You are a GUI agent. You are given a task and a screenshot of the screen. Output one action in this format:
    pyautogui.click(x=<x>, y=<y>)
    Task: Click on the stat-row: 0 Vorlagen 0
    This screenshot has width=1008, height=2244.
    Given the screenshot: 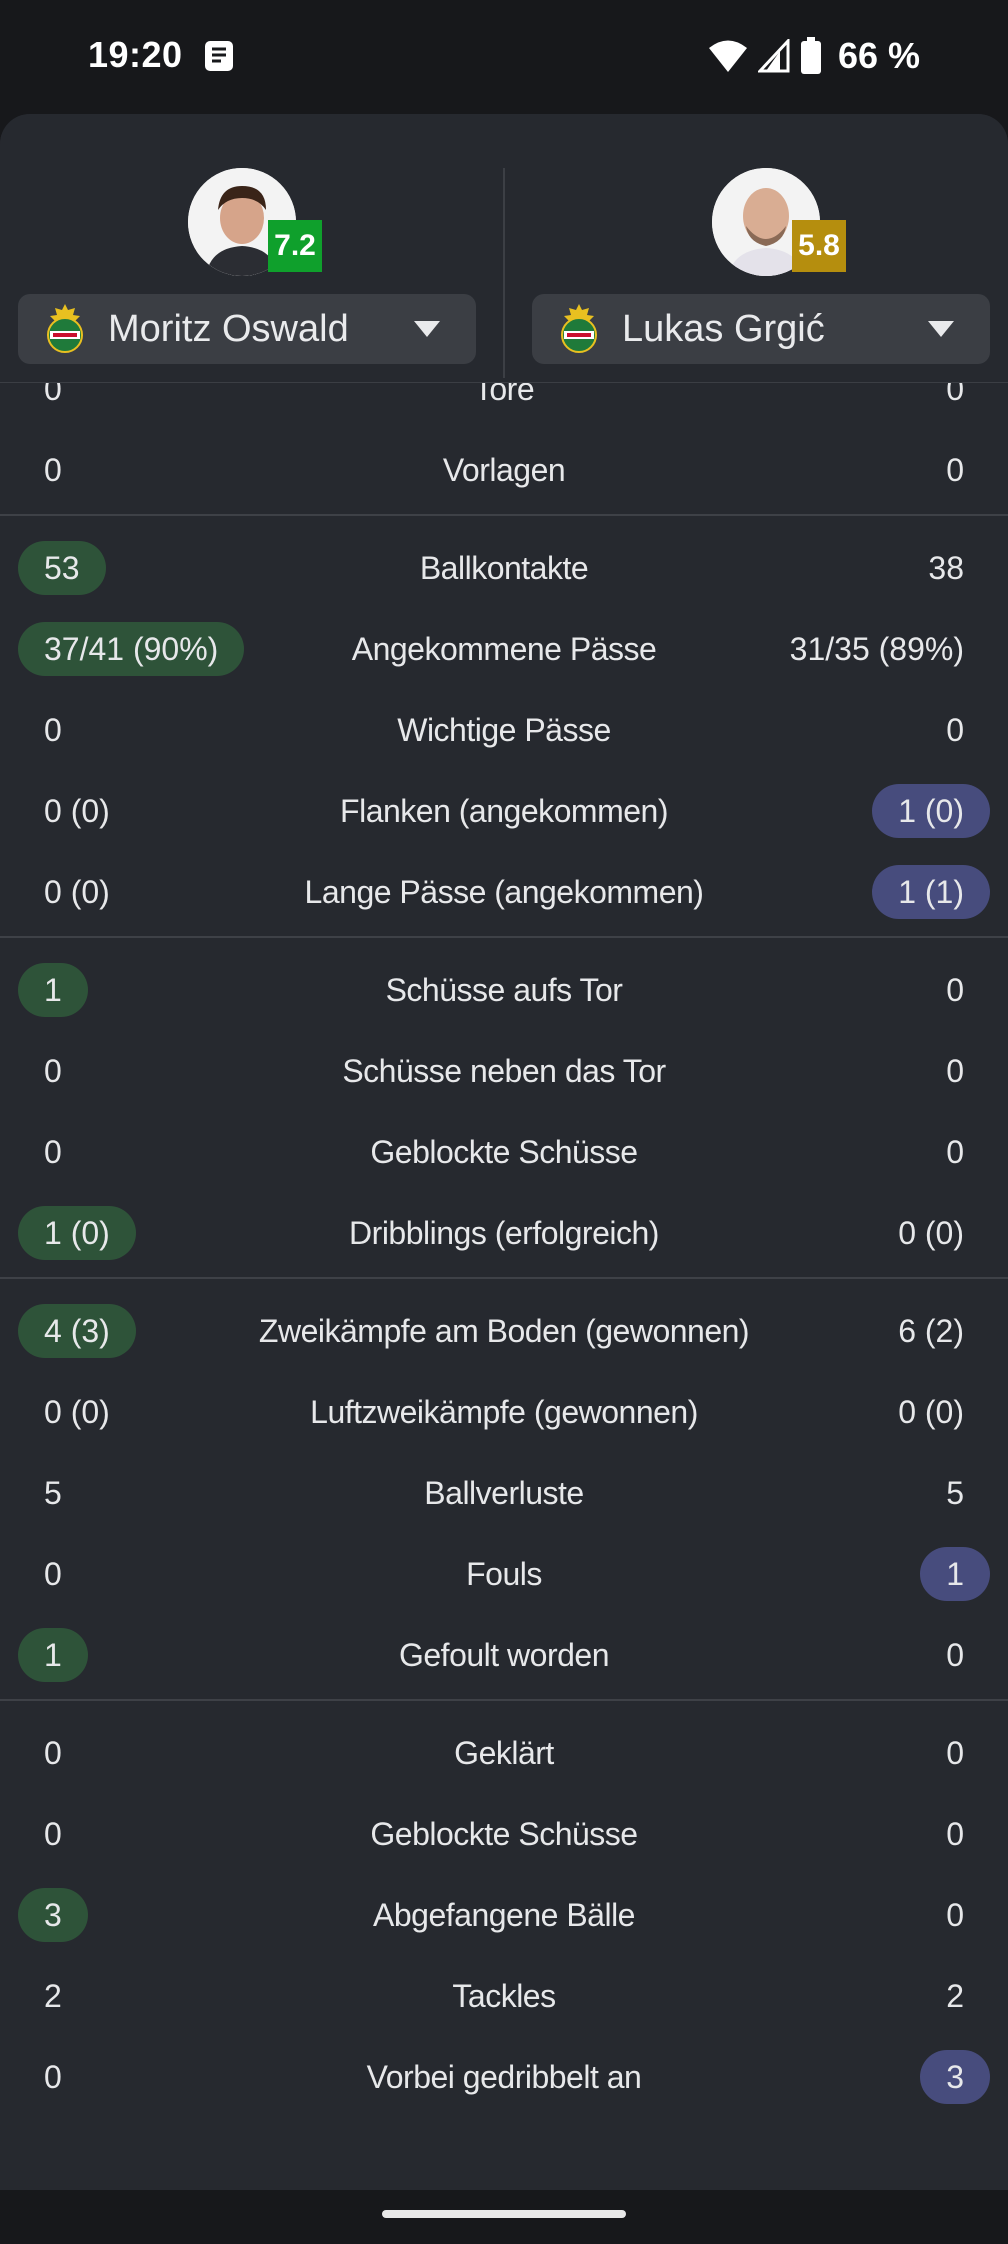 What is the action you would take?
    pyautogui.click(x=504, y=465)
    